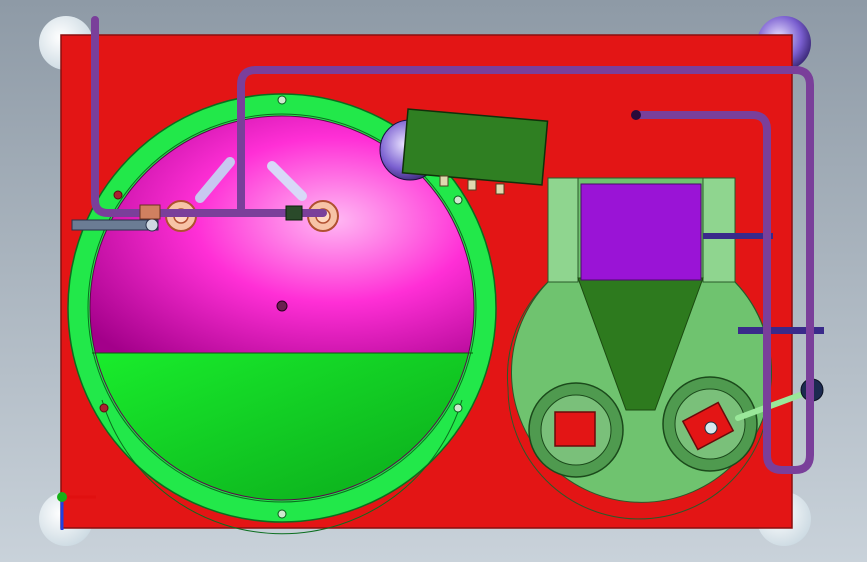 The width and height of the screenshot is (867, 562). I want to click on rotor-port, so click(575, 429).